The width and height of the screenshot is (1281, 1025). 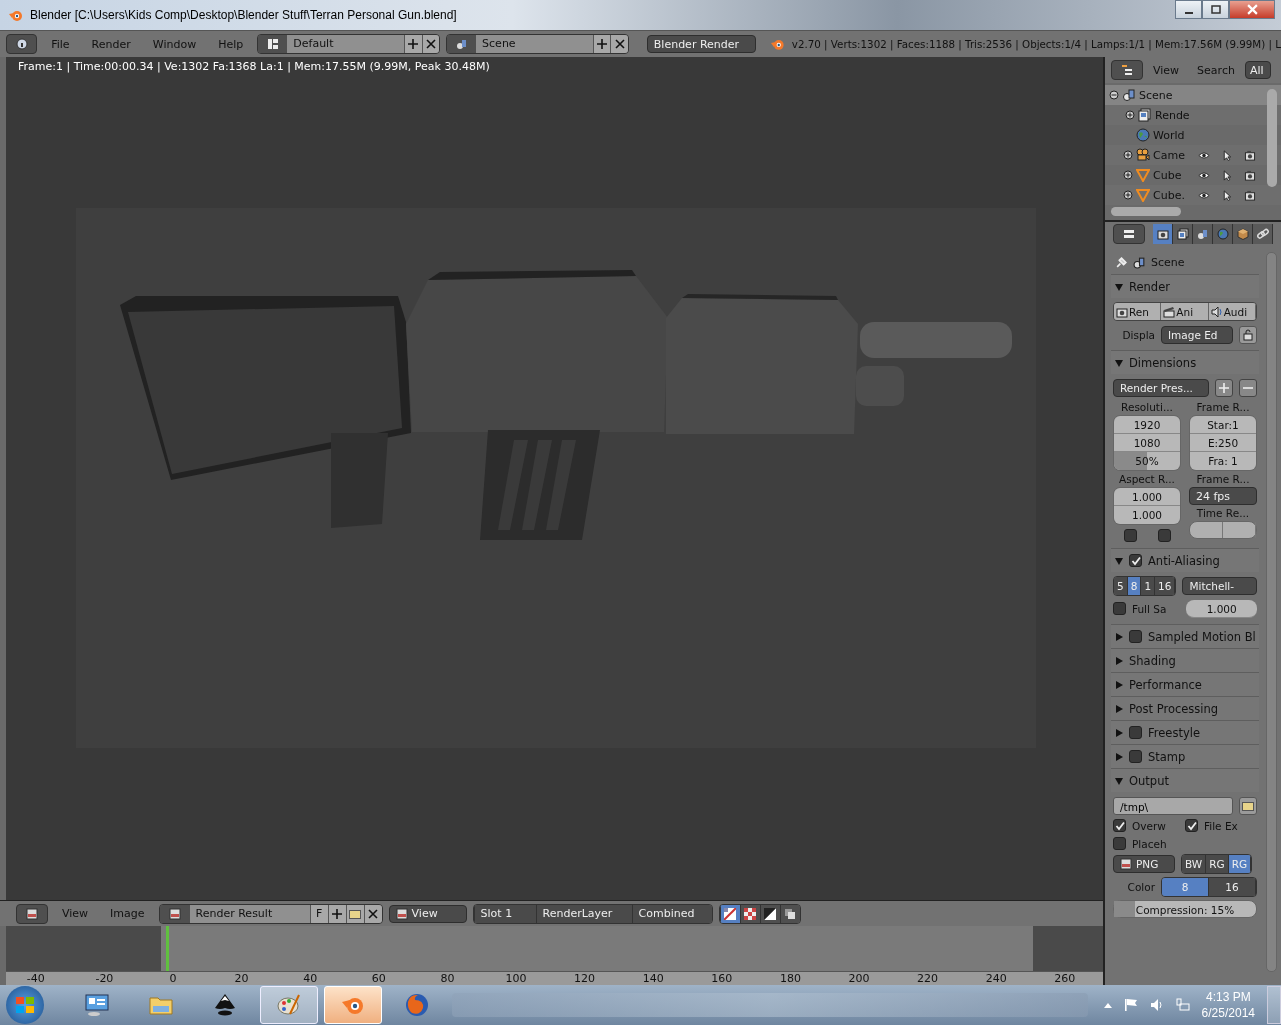 What do you see at coordinates (1257, 70) in the screenshot?
I see `display-mode-dropdown: All` at bounding box center [1257, 70].